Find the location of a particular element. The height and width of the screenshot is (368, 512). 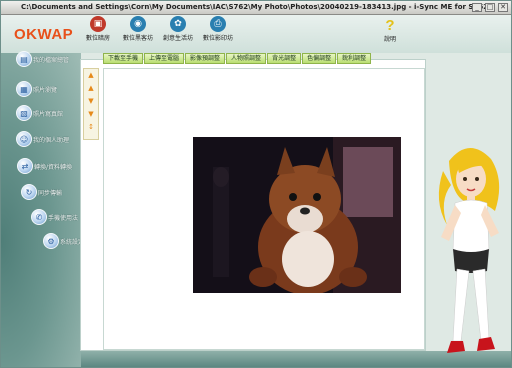

close-button: ✕ is located at coordinates (503, 7).